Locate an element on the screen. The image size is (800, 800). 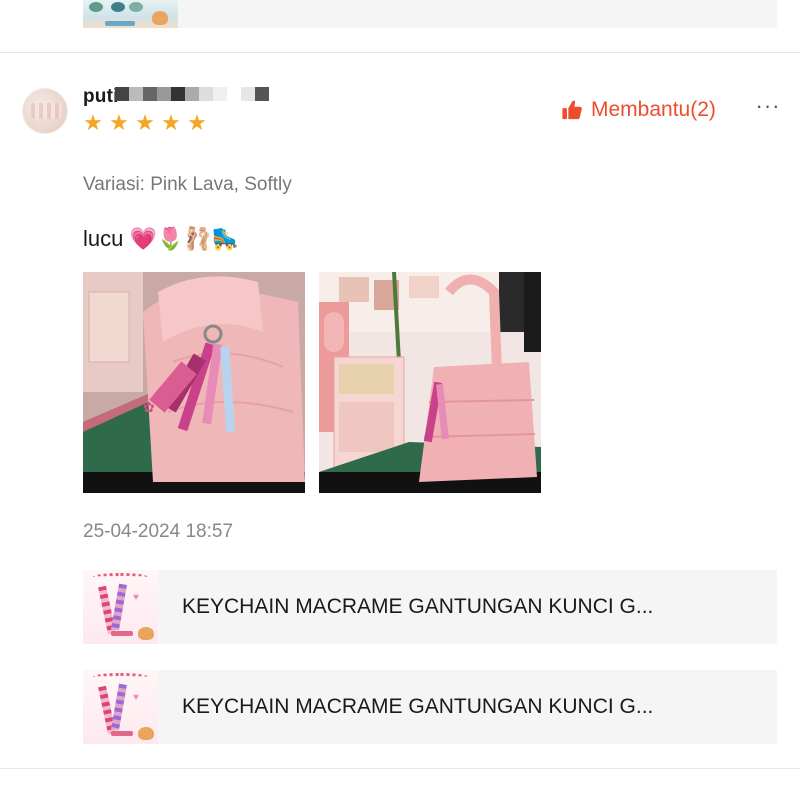
rating-stars: ★ ★ ★ ★ ★ is located at coordinates (145, 123).